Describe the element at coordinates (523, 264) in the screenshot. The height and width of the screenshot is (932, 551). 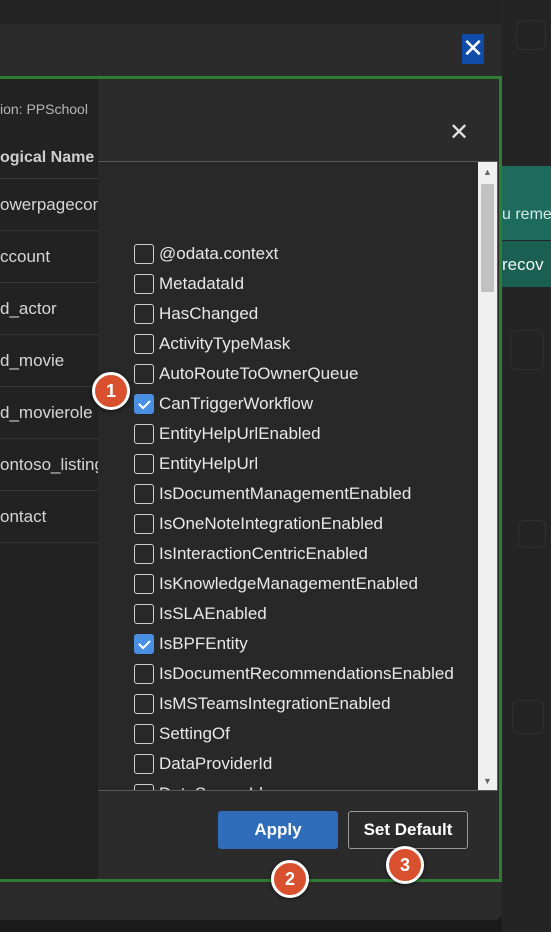
I see `background-banner-link-text: recov` at that location.